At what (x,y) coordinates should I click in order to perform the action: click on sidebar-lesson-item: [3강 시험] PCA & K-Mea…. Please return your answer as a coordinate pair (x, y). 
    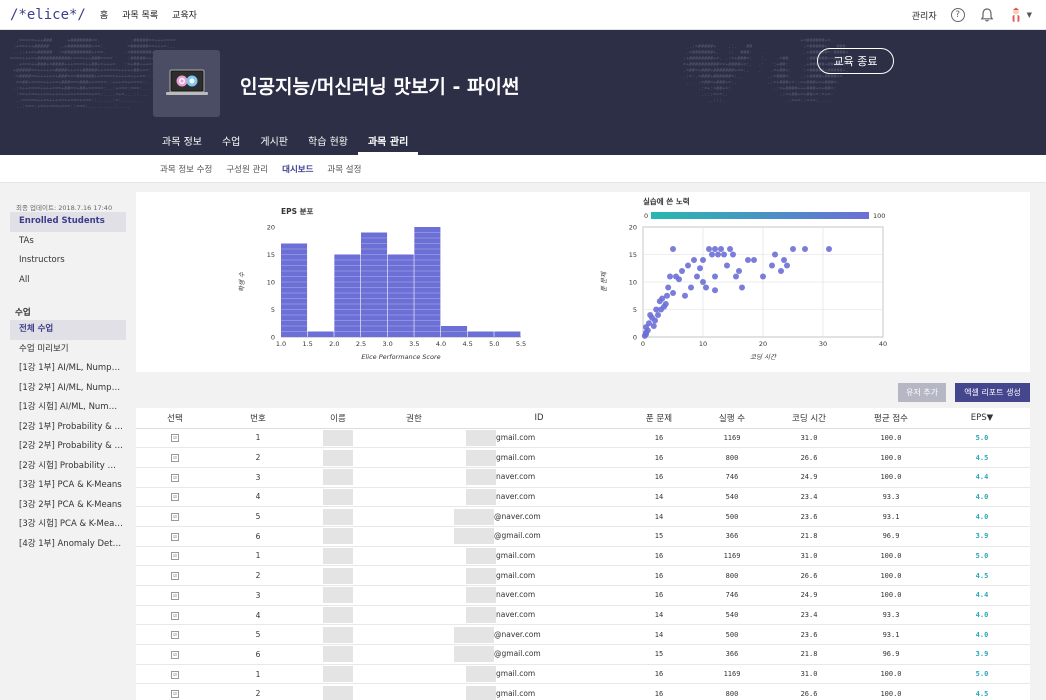
    Looking at the image, I should click on (68, 525).